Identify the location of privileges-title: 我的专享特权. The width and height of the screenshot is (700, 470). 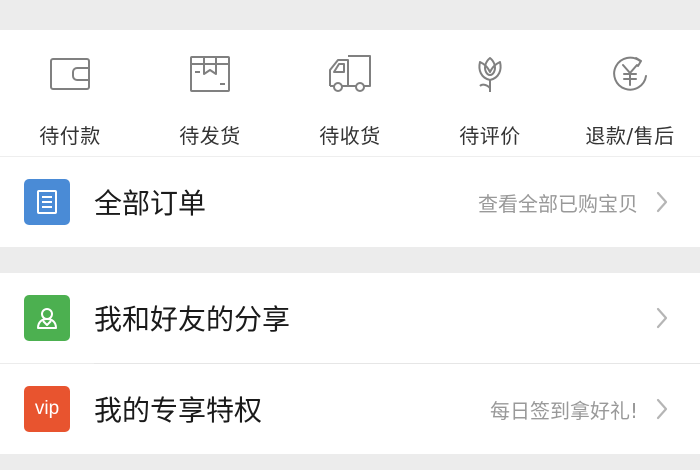
(178, 410).